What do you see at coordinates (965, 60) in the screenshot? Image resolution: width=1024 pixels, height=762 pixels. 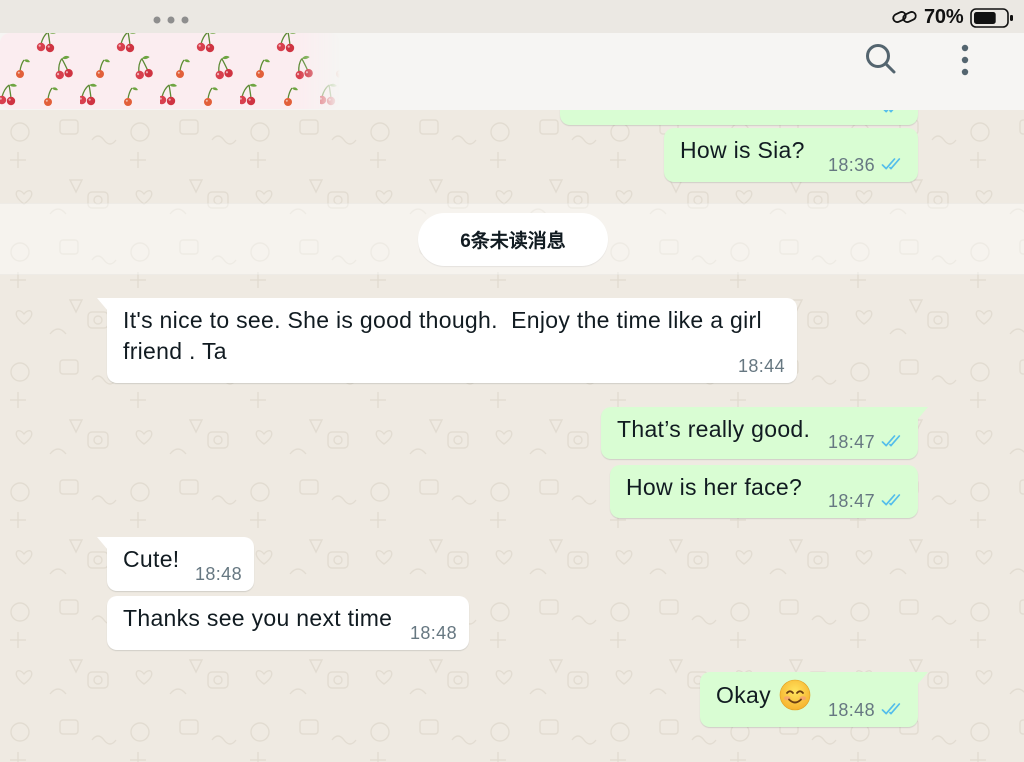 I see `more-vertical-icon` at bounding box center [965, 60].